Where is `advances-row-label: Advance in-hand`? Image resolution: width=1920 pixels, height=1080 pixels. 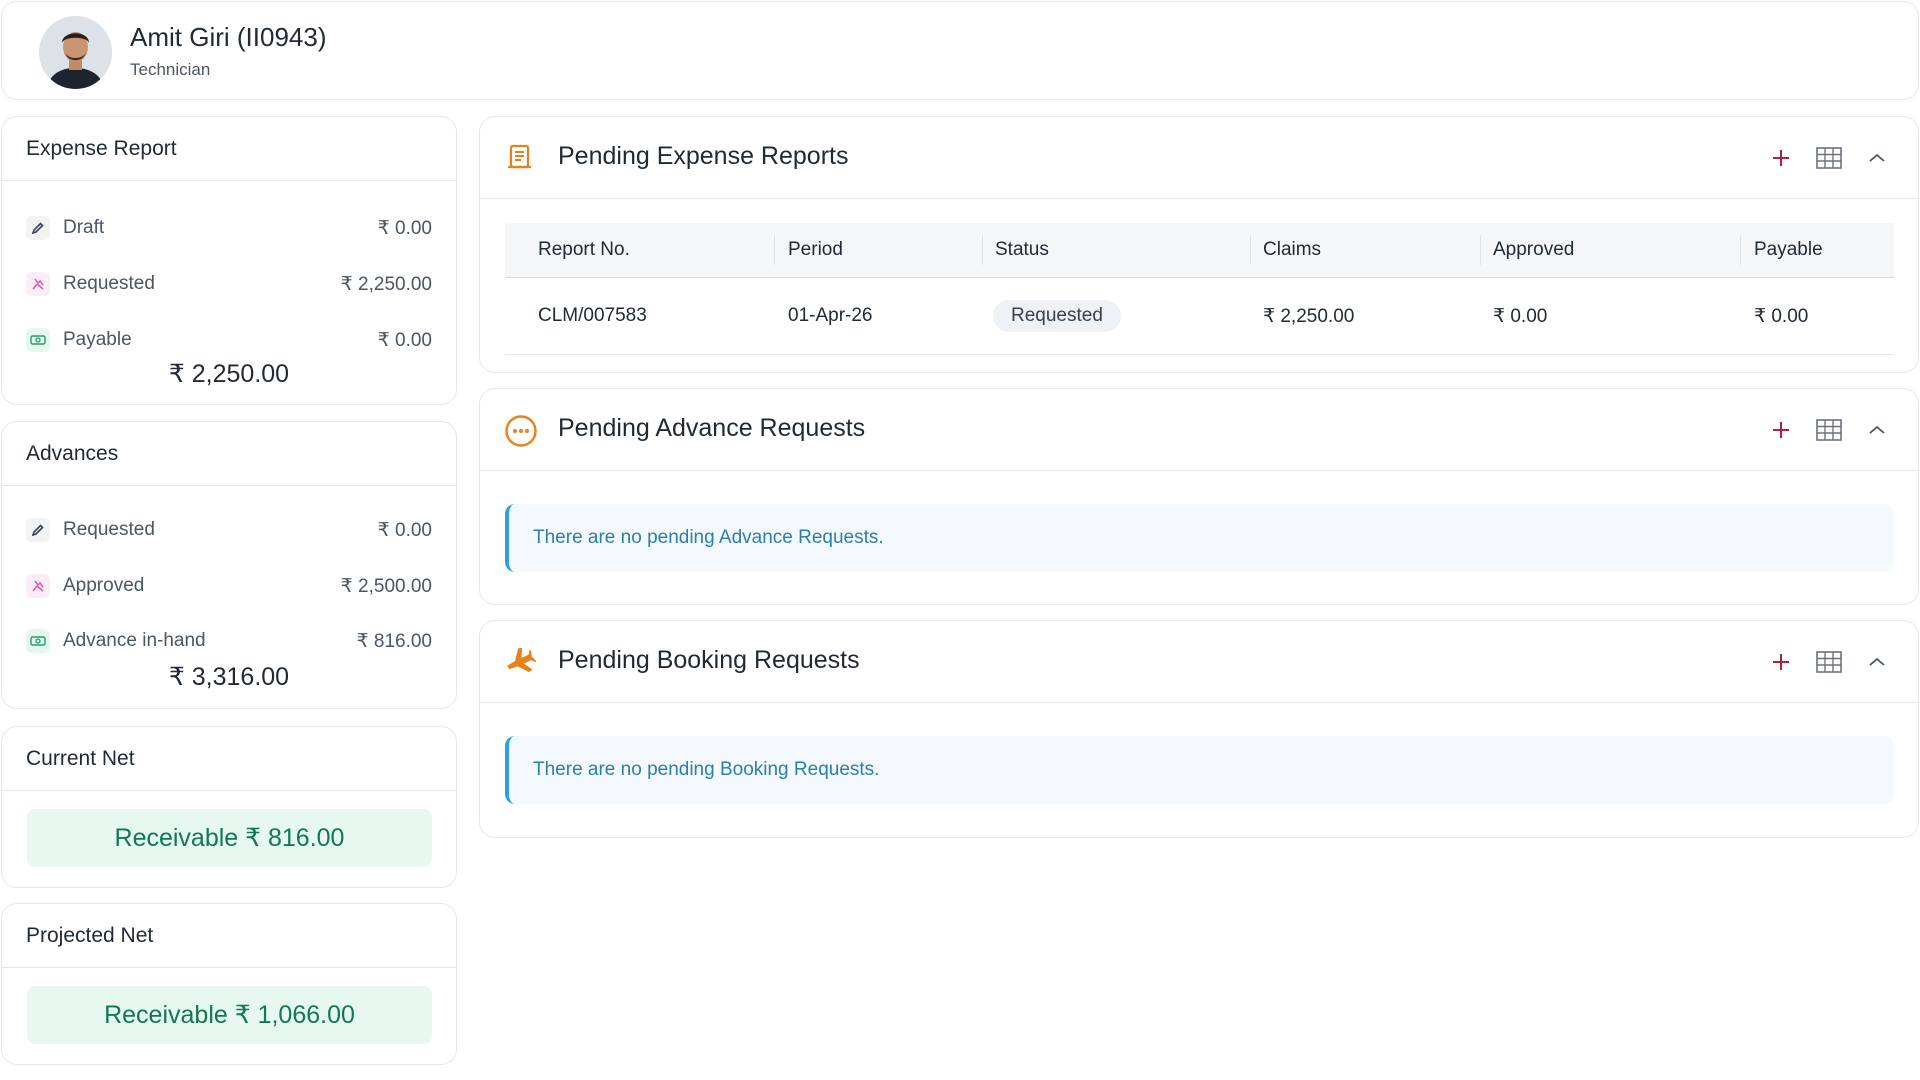 advances-row-label: Advance in-hand is located at coordinates (134, 640).